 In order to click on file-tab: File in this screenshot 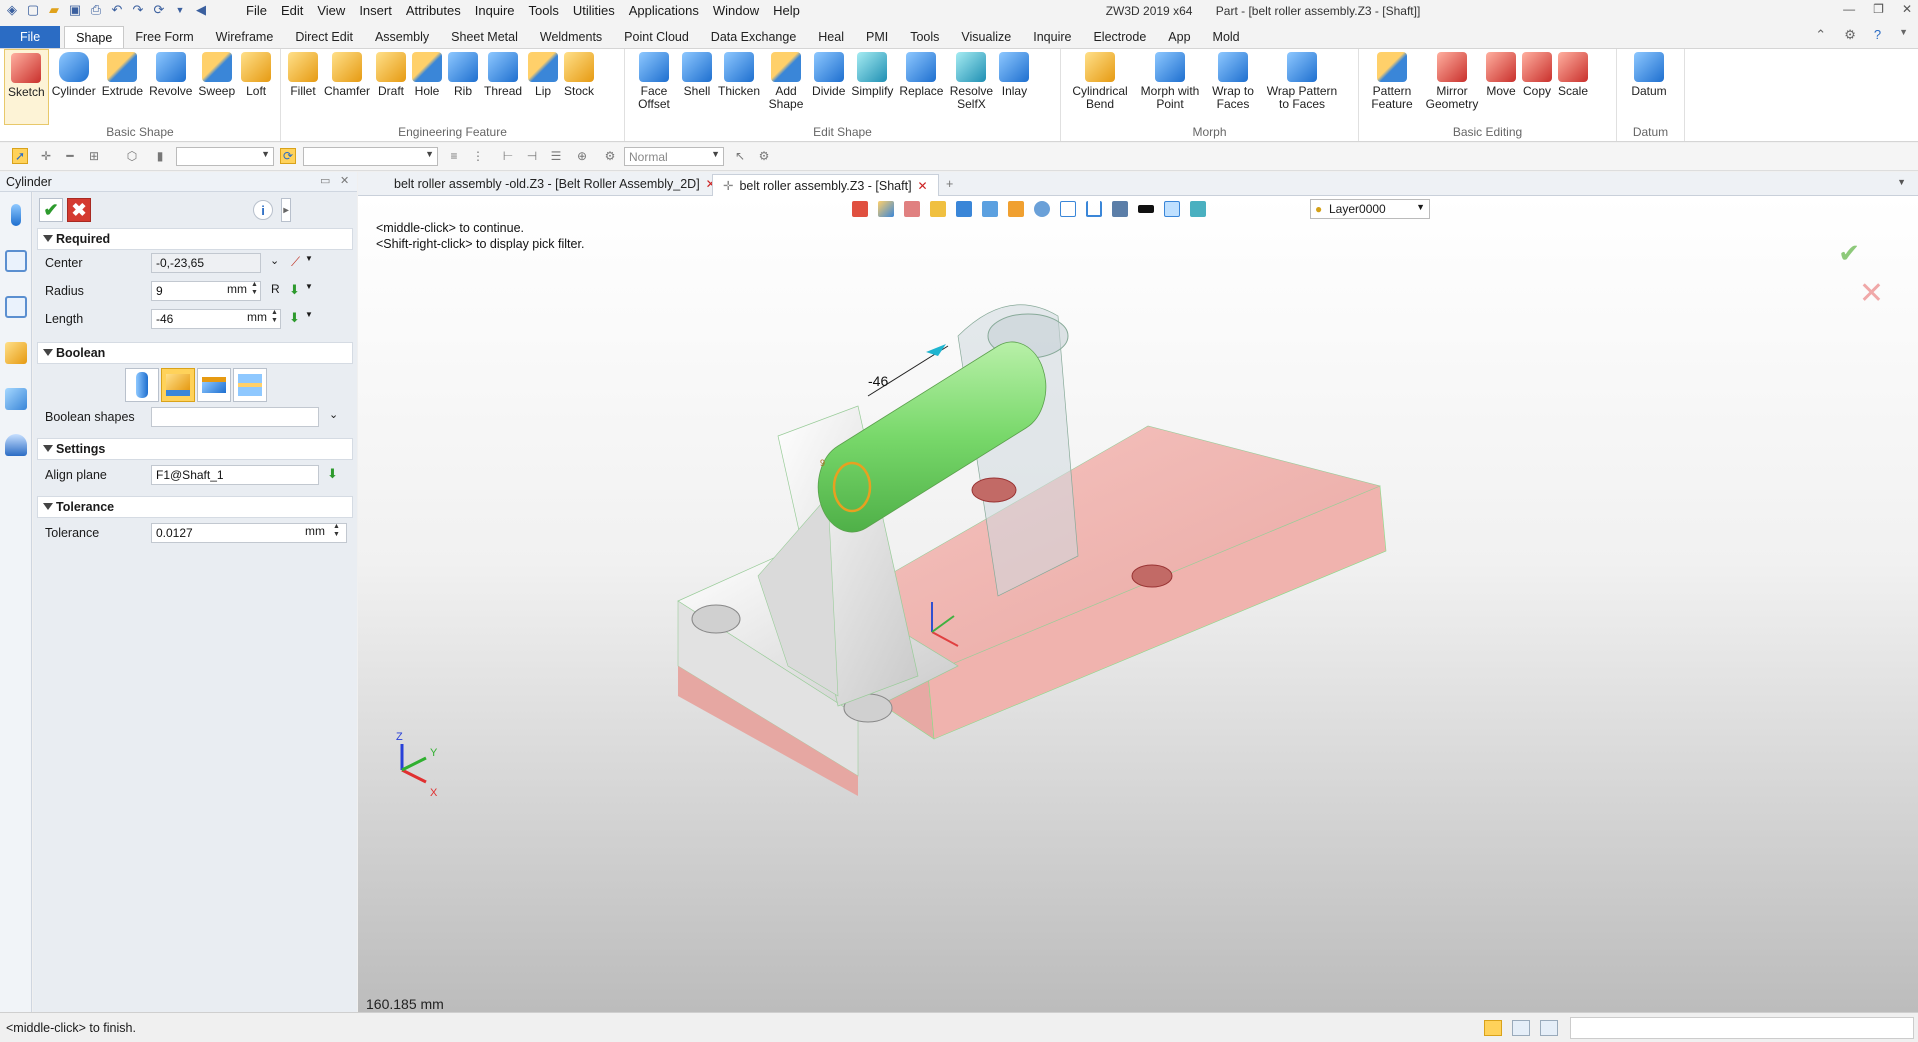, I will do `click(30, 37)`.